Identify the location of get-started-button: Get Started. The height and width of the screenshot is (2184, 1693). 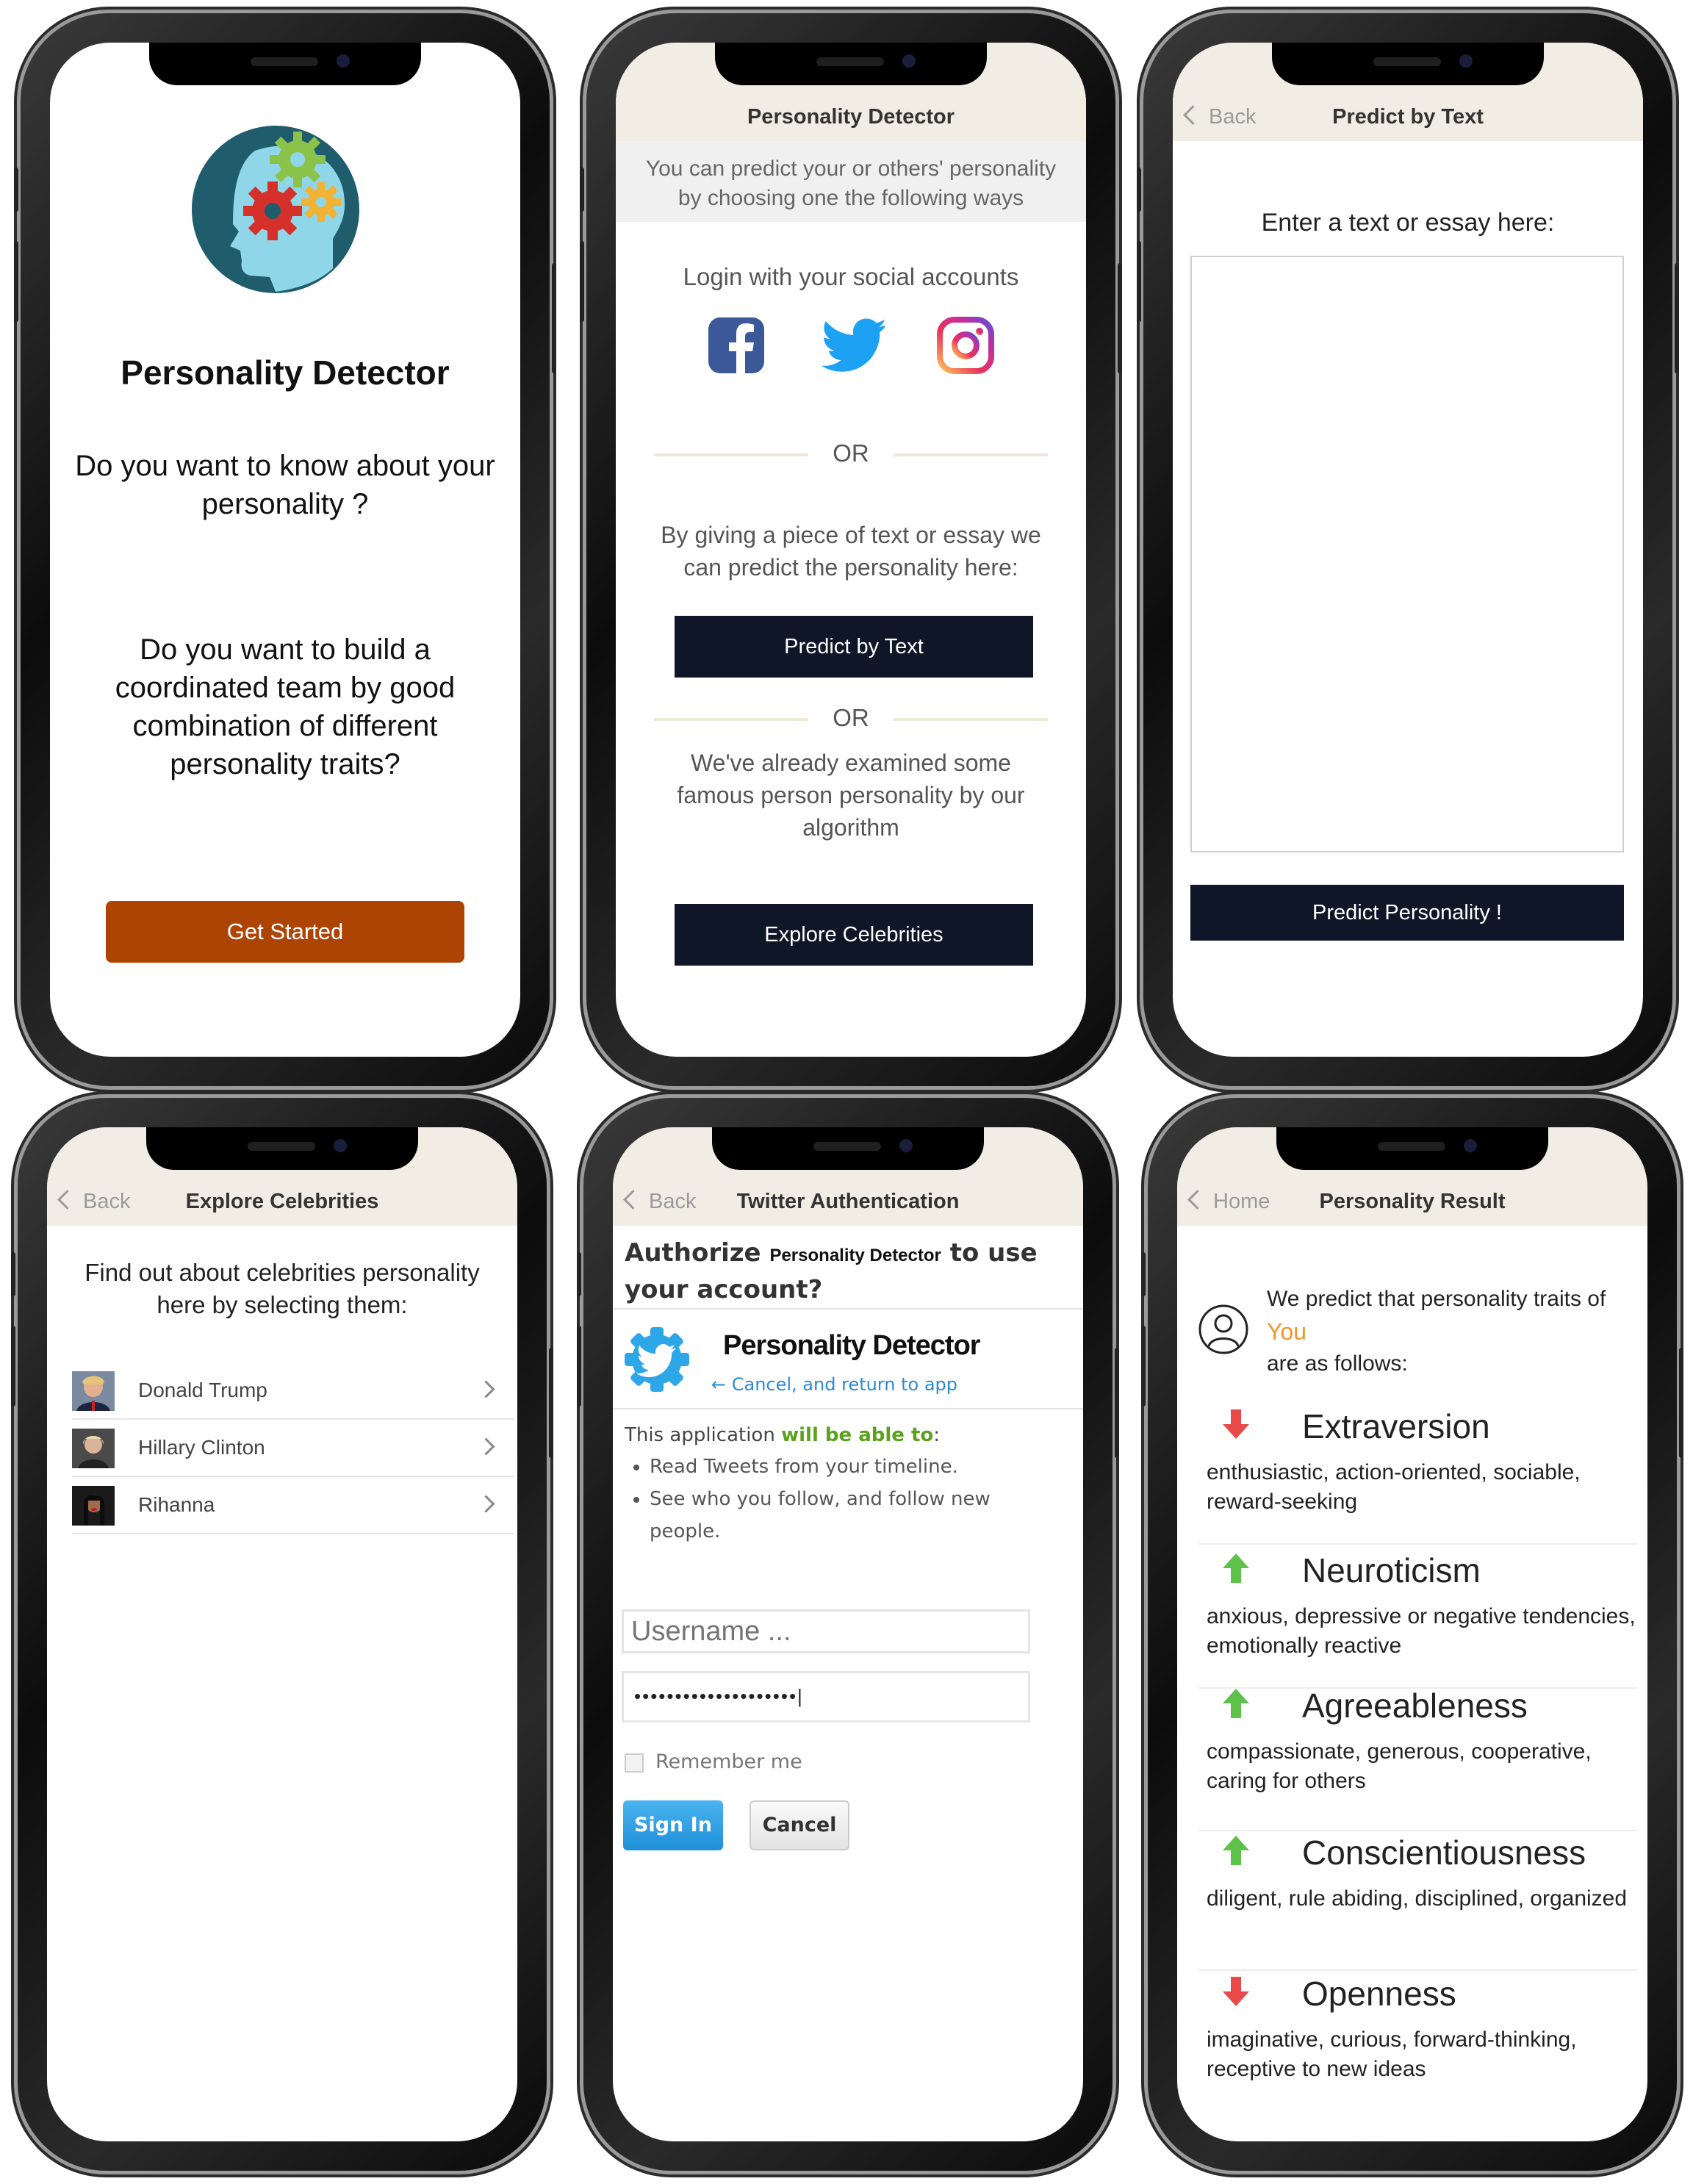
(285, 932).